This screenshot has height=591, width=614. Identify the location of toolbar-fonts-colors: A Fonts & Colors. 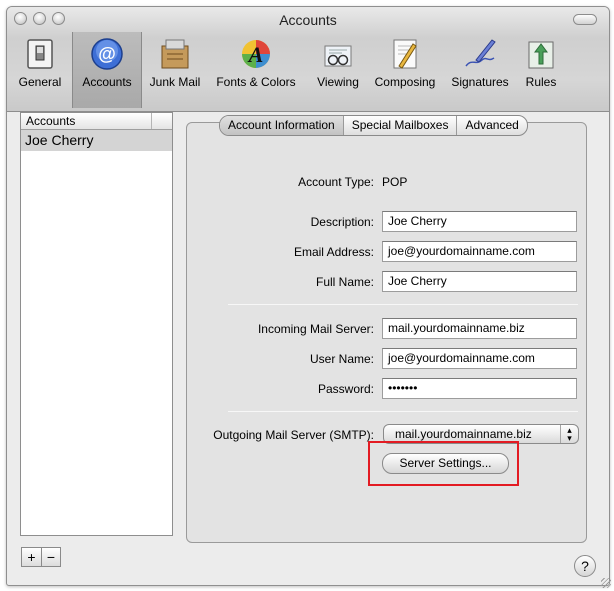
(256, 70).